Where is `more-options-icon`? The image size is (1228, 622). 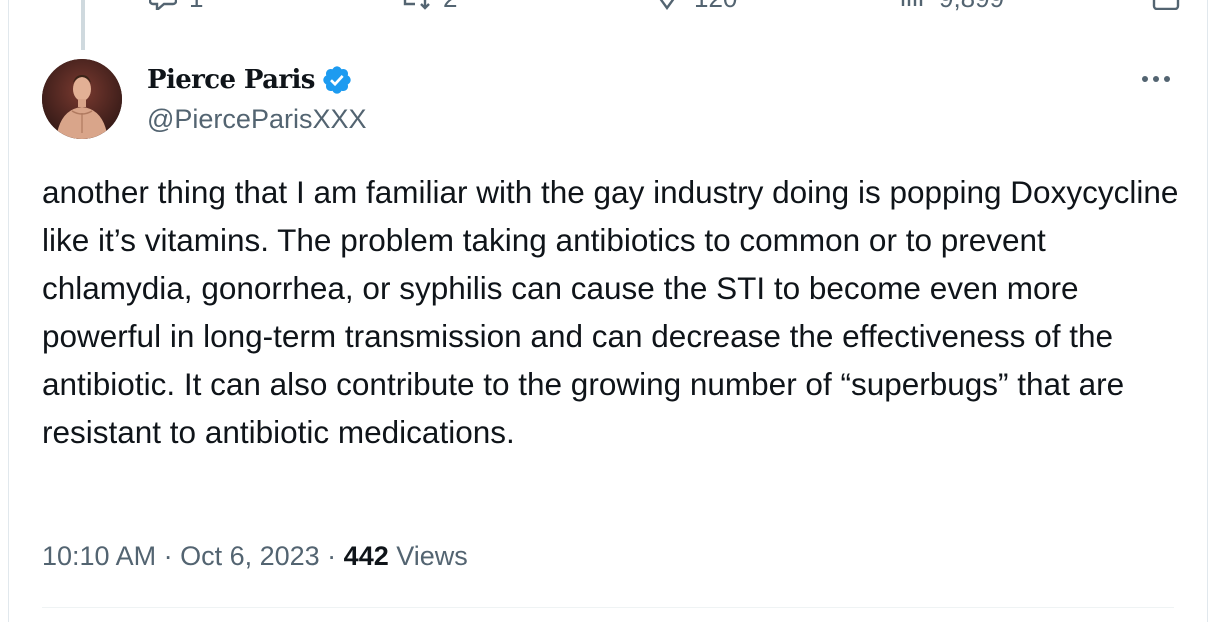
more-options-icon is located at coordinates (1156, 79).